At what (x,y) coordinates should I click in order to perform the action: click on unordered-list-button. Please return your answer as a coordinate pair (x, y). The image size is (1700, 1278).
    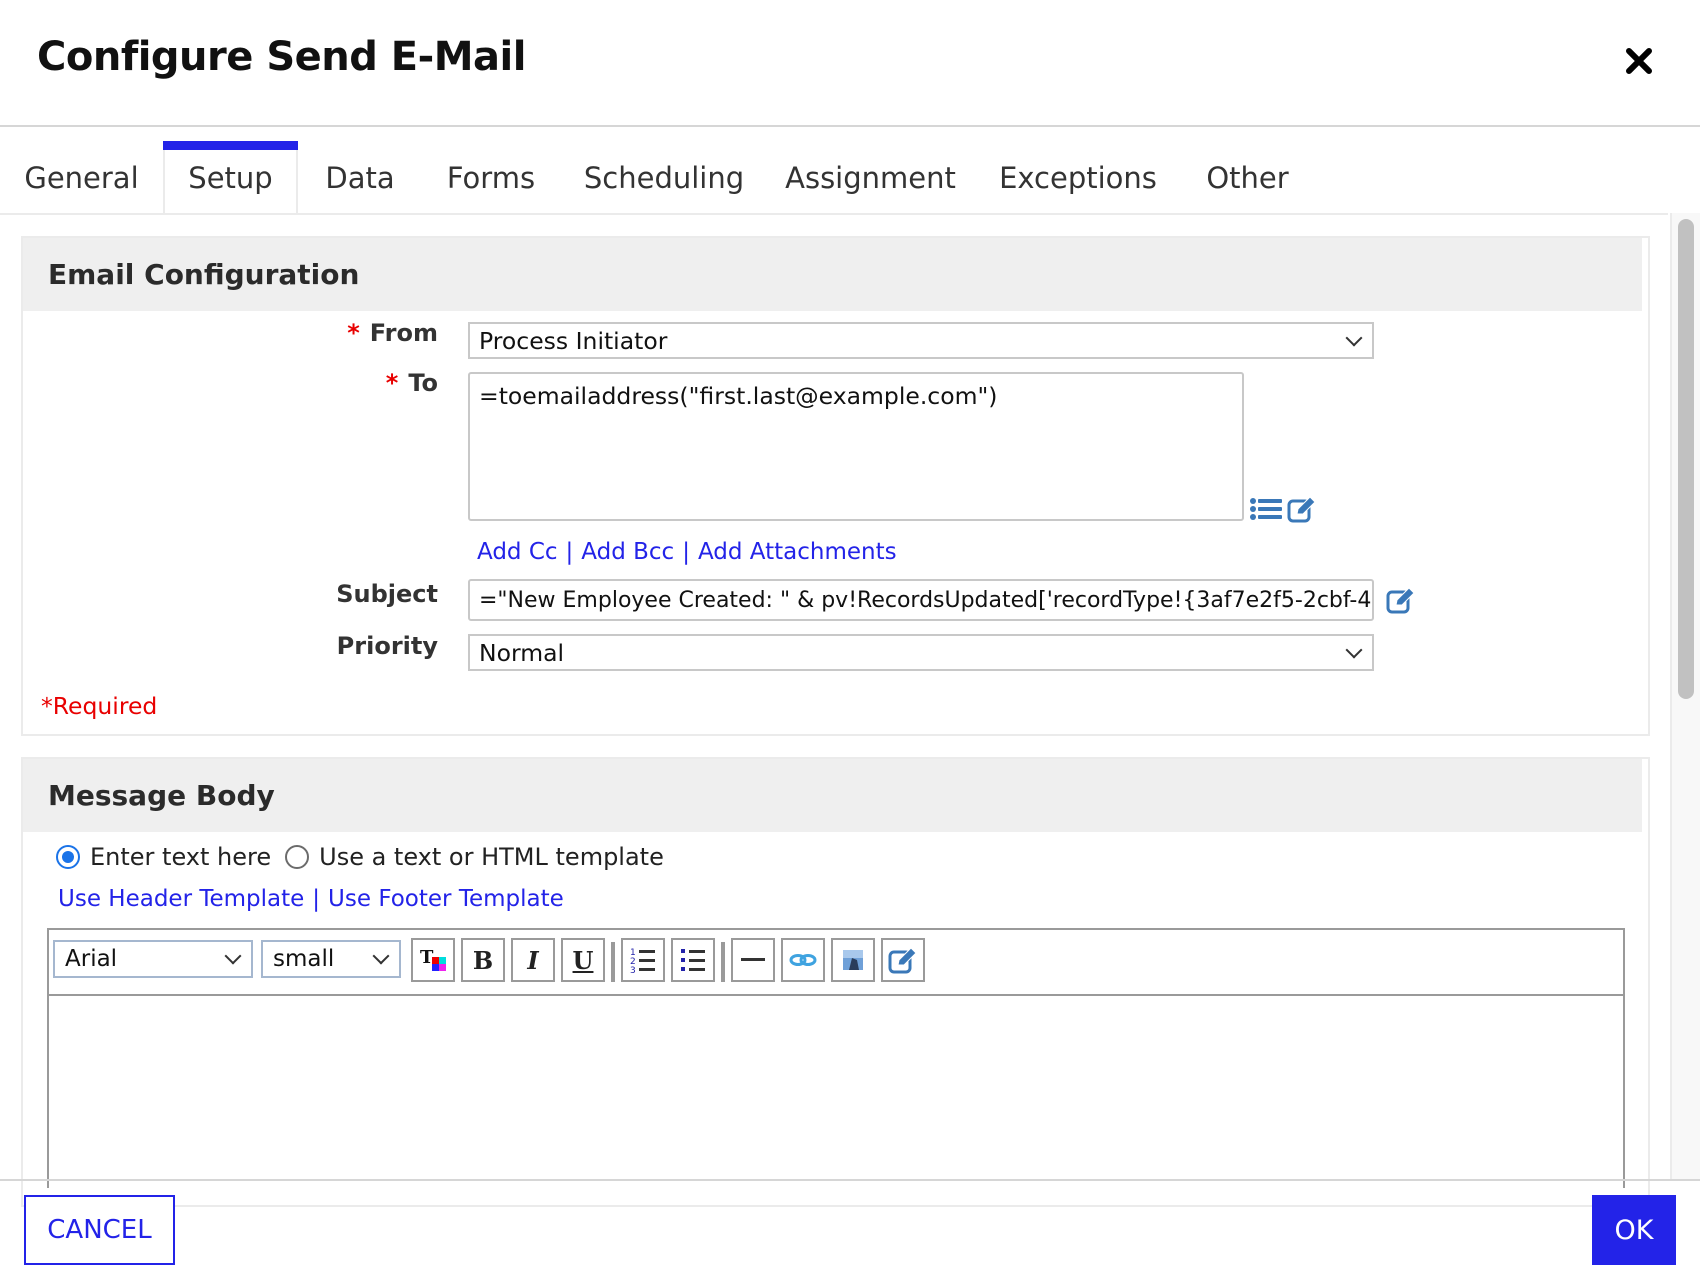
    Looking at the image, I should click on (693, 960).